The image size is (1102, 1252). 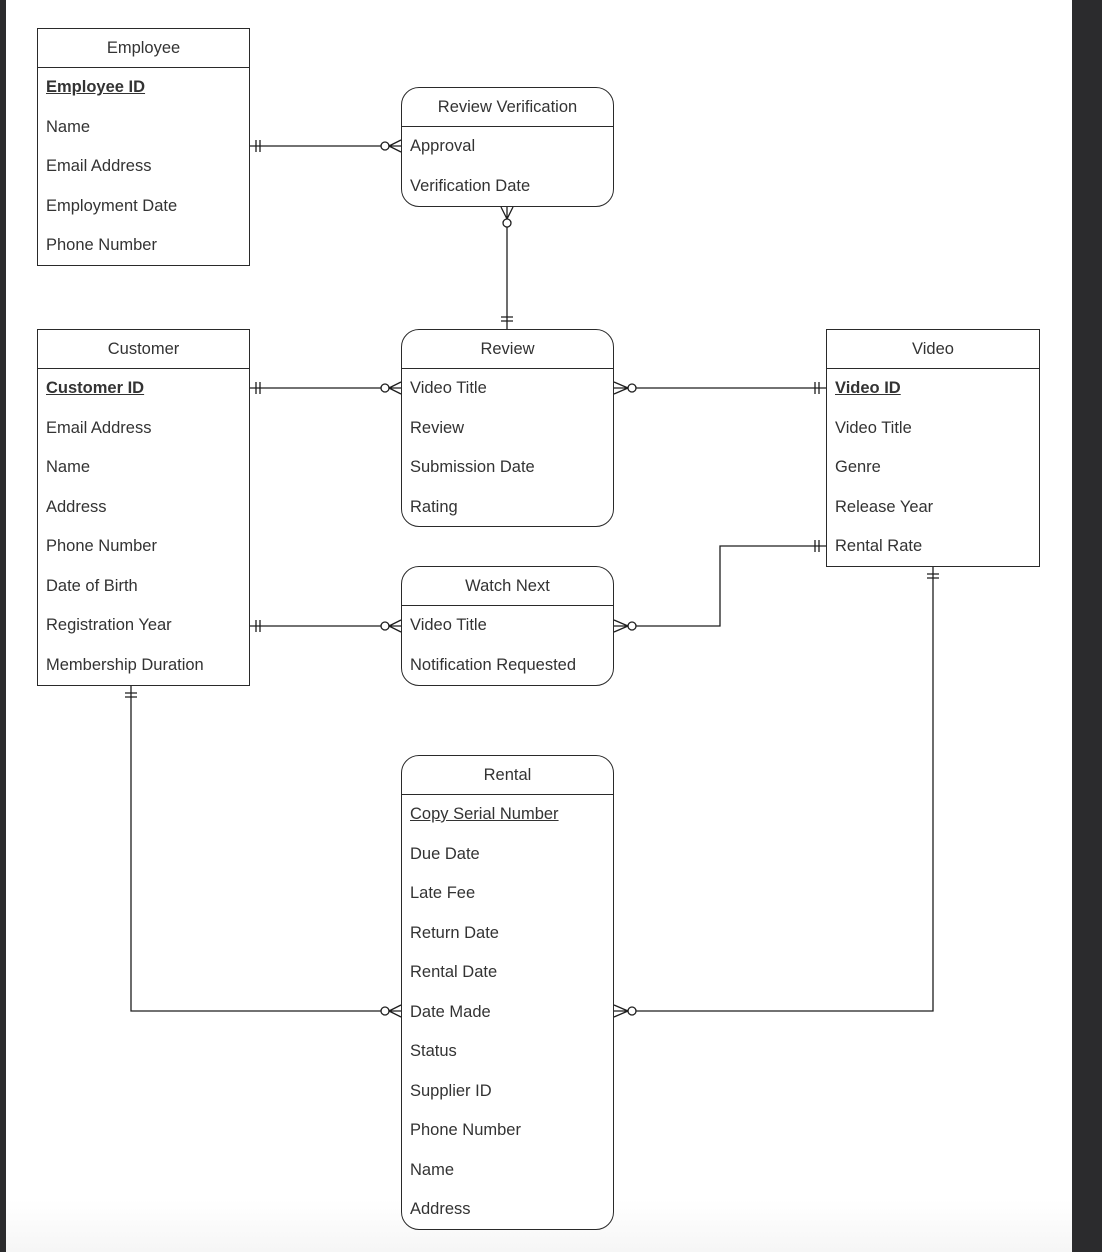 I want to click on attribute: Verification Date, so click(x=470, y=185).